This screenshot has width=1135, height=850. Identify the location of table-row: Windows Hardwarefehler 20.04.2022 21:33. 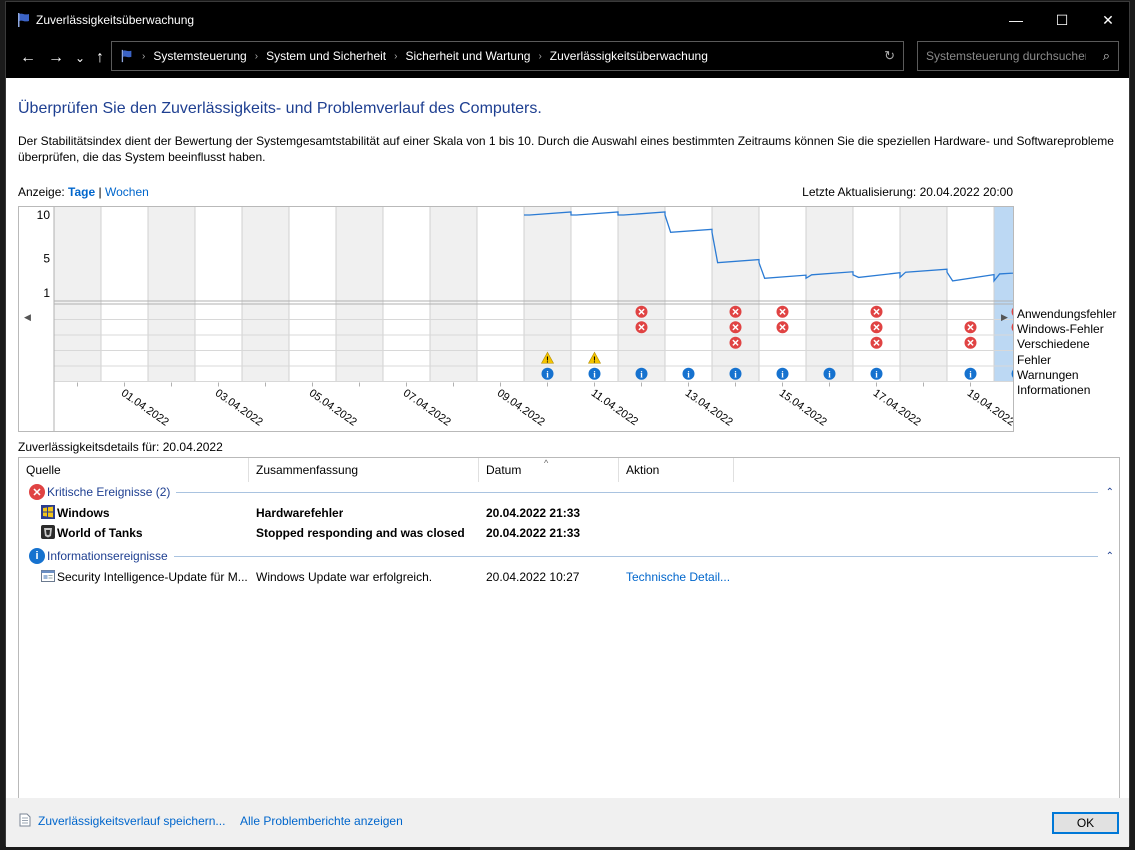
(569, 513).